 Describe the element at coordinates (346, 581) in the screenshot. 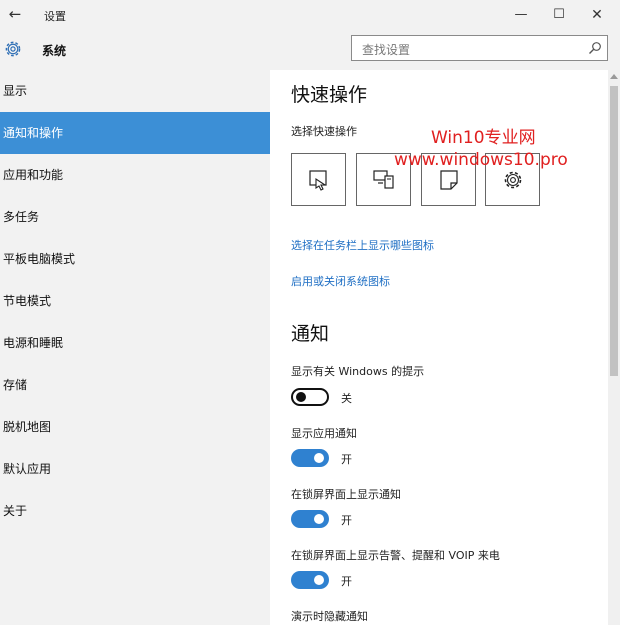

I see `toggle-state-lock-screen-alarms: 开` at that location.